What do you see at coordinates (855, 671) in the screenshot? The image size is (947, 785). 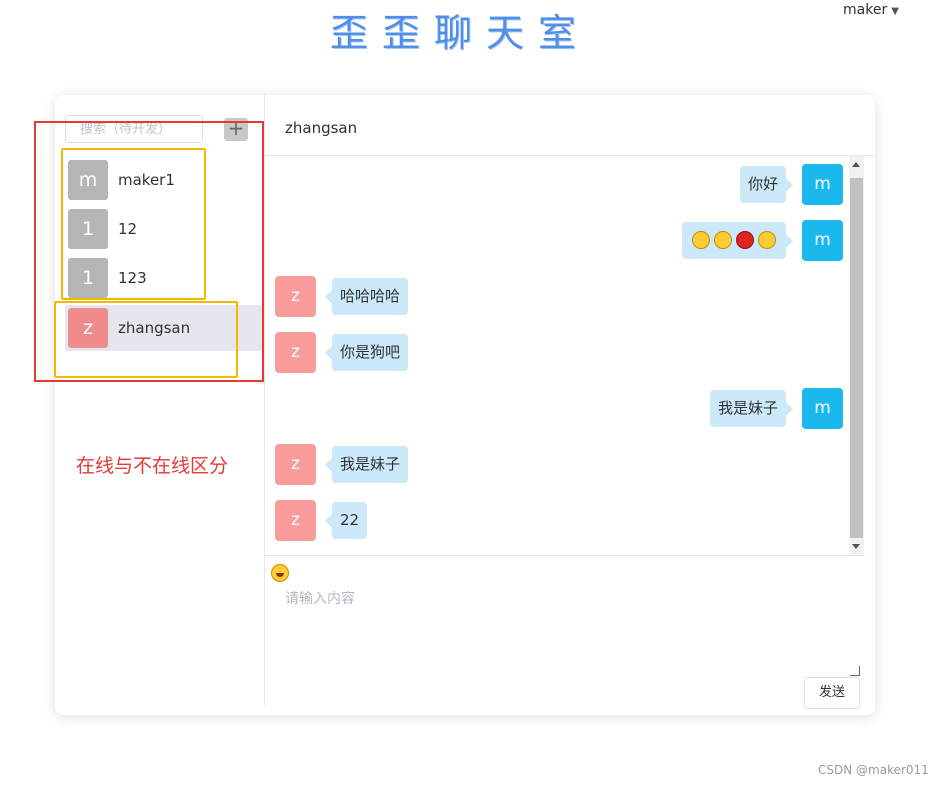 I see `resize-handle-icon` at bounding box center [855, 671].